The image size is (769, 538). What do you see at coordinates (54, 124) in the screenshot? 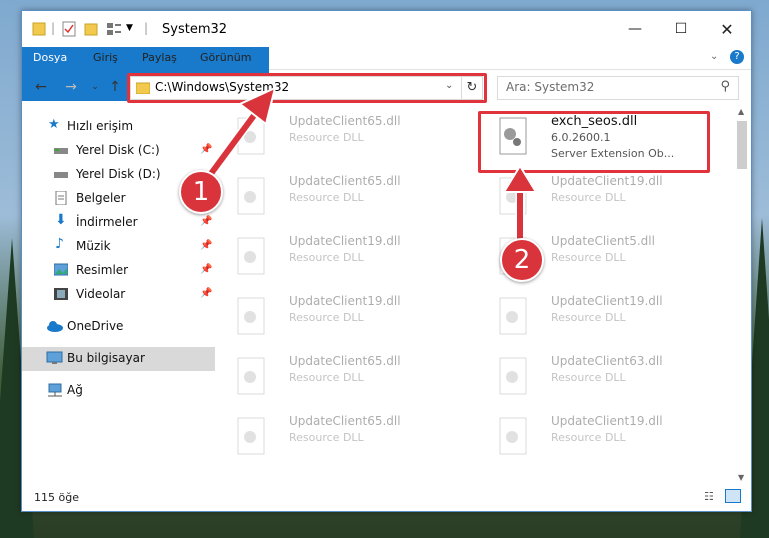
I see `star-icon: ★` at bounding box center [54, 124].